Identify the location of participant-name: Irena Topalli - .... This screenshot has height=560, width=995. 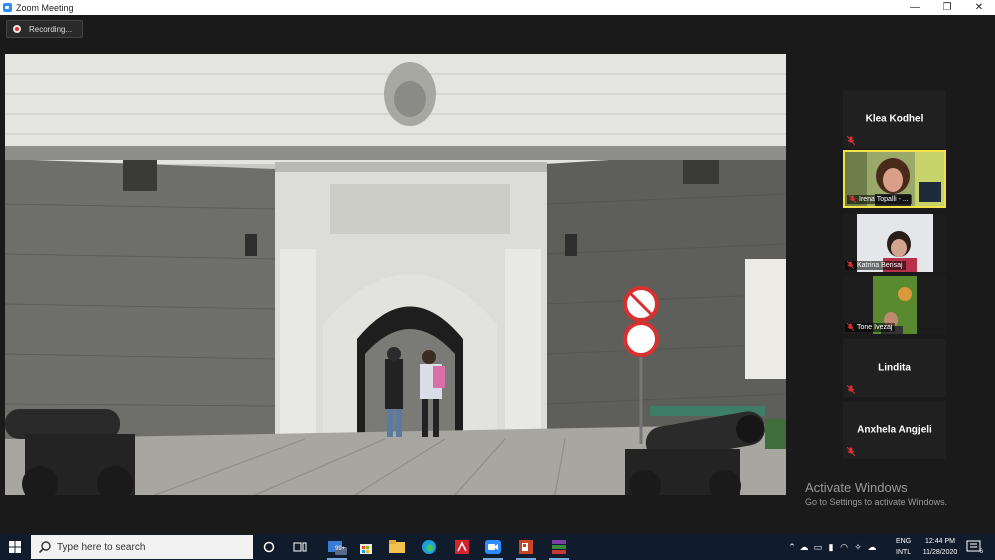
(884, 199).